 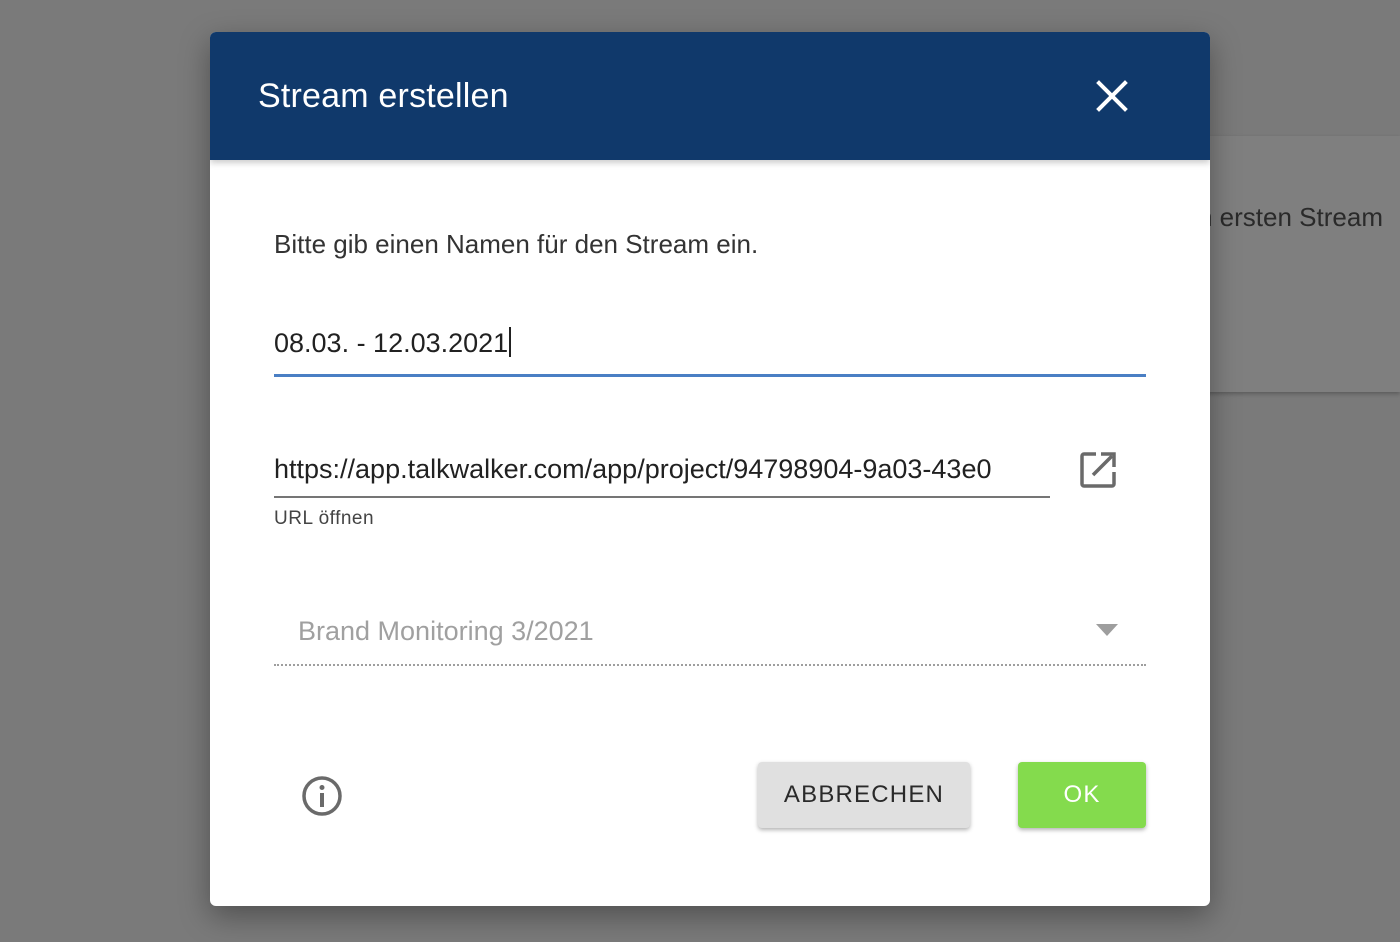 What do you see at coordinates (393, 343) in the screenshot?
I see `stream-name-value: 08.03. - 12.03.2021` at bounding box center [393, 343].